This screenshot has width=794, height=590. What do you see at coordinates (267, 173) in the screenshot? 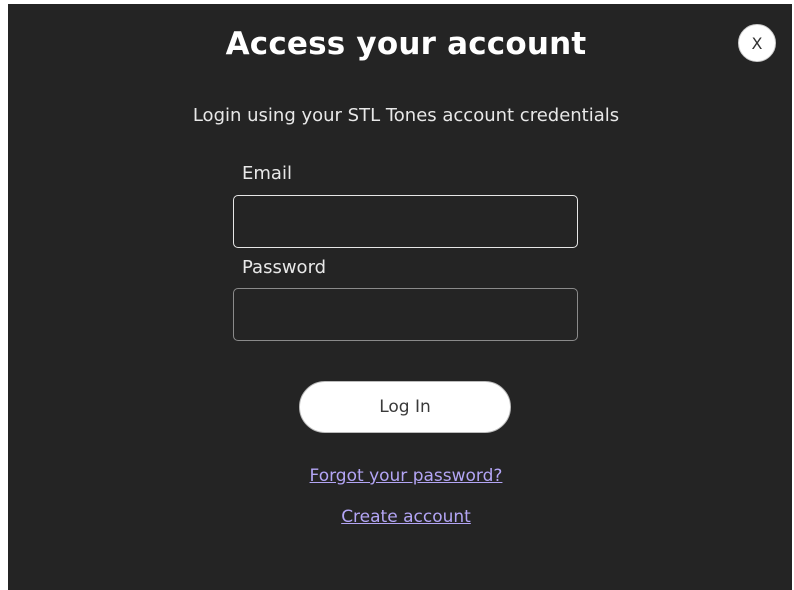
I see `email-label: Email` at bounding box center [267, 173].